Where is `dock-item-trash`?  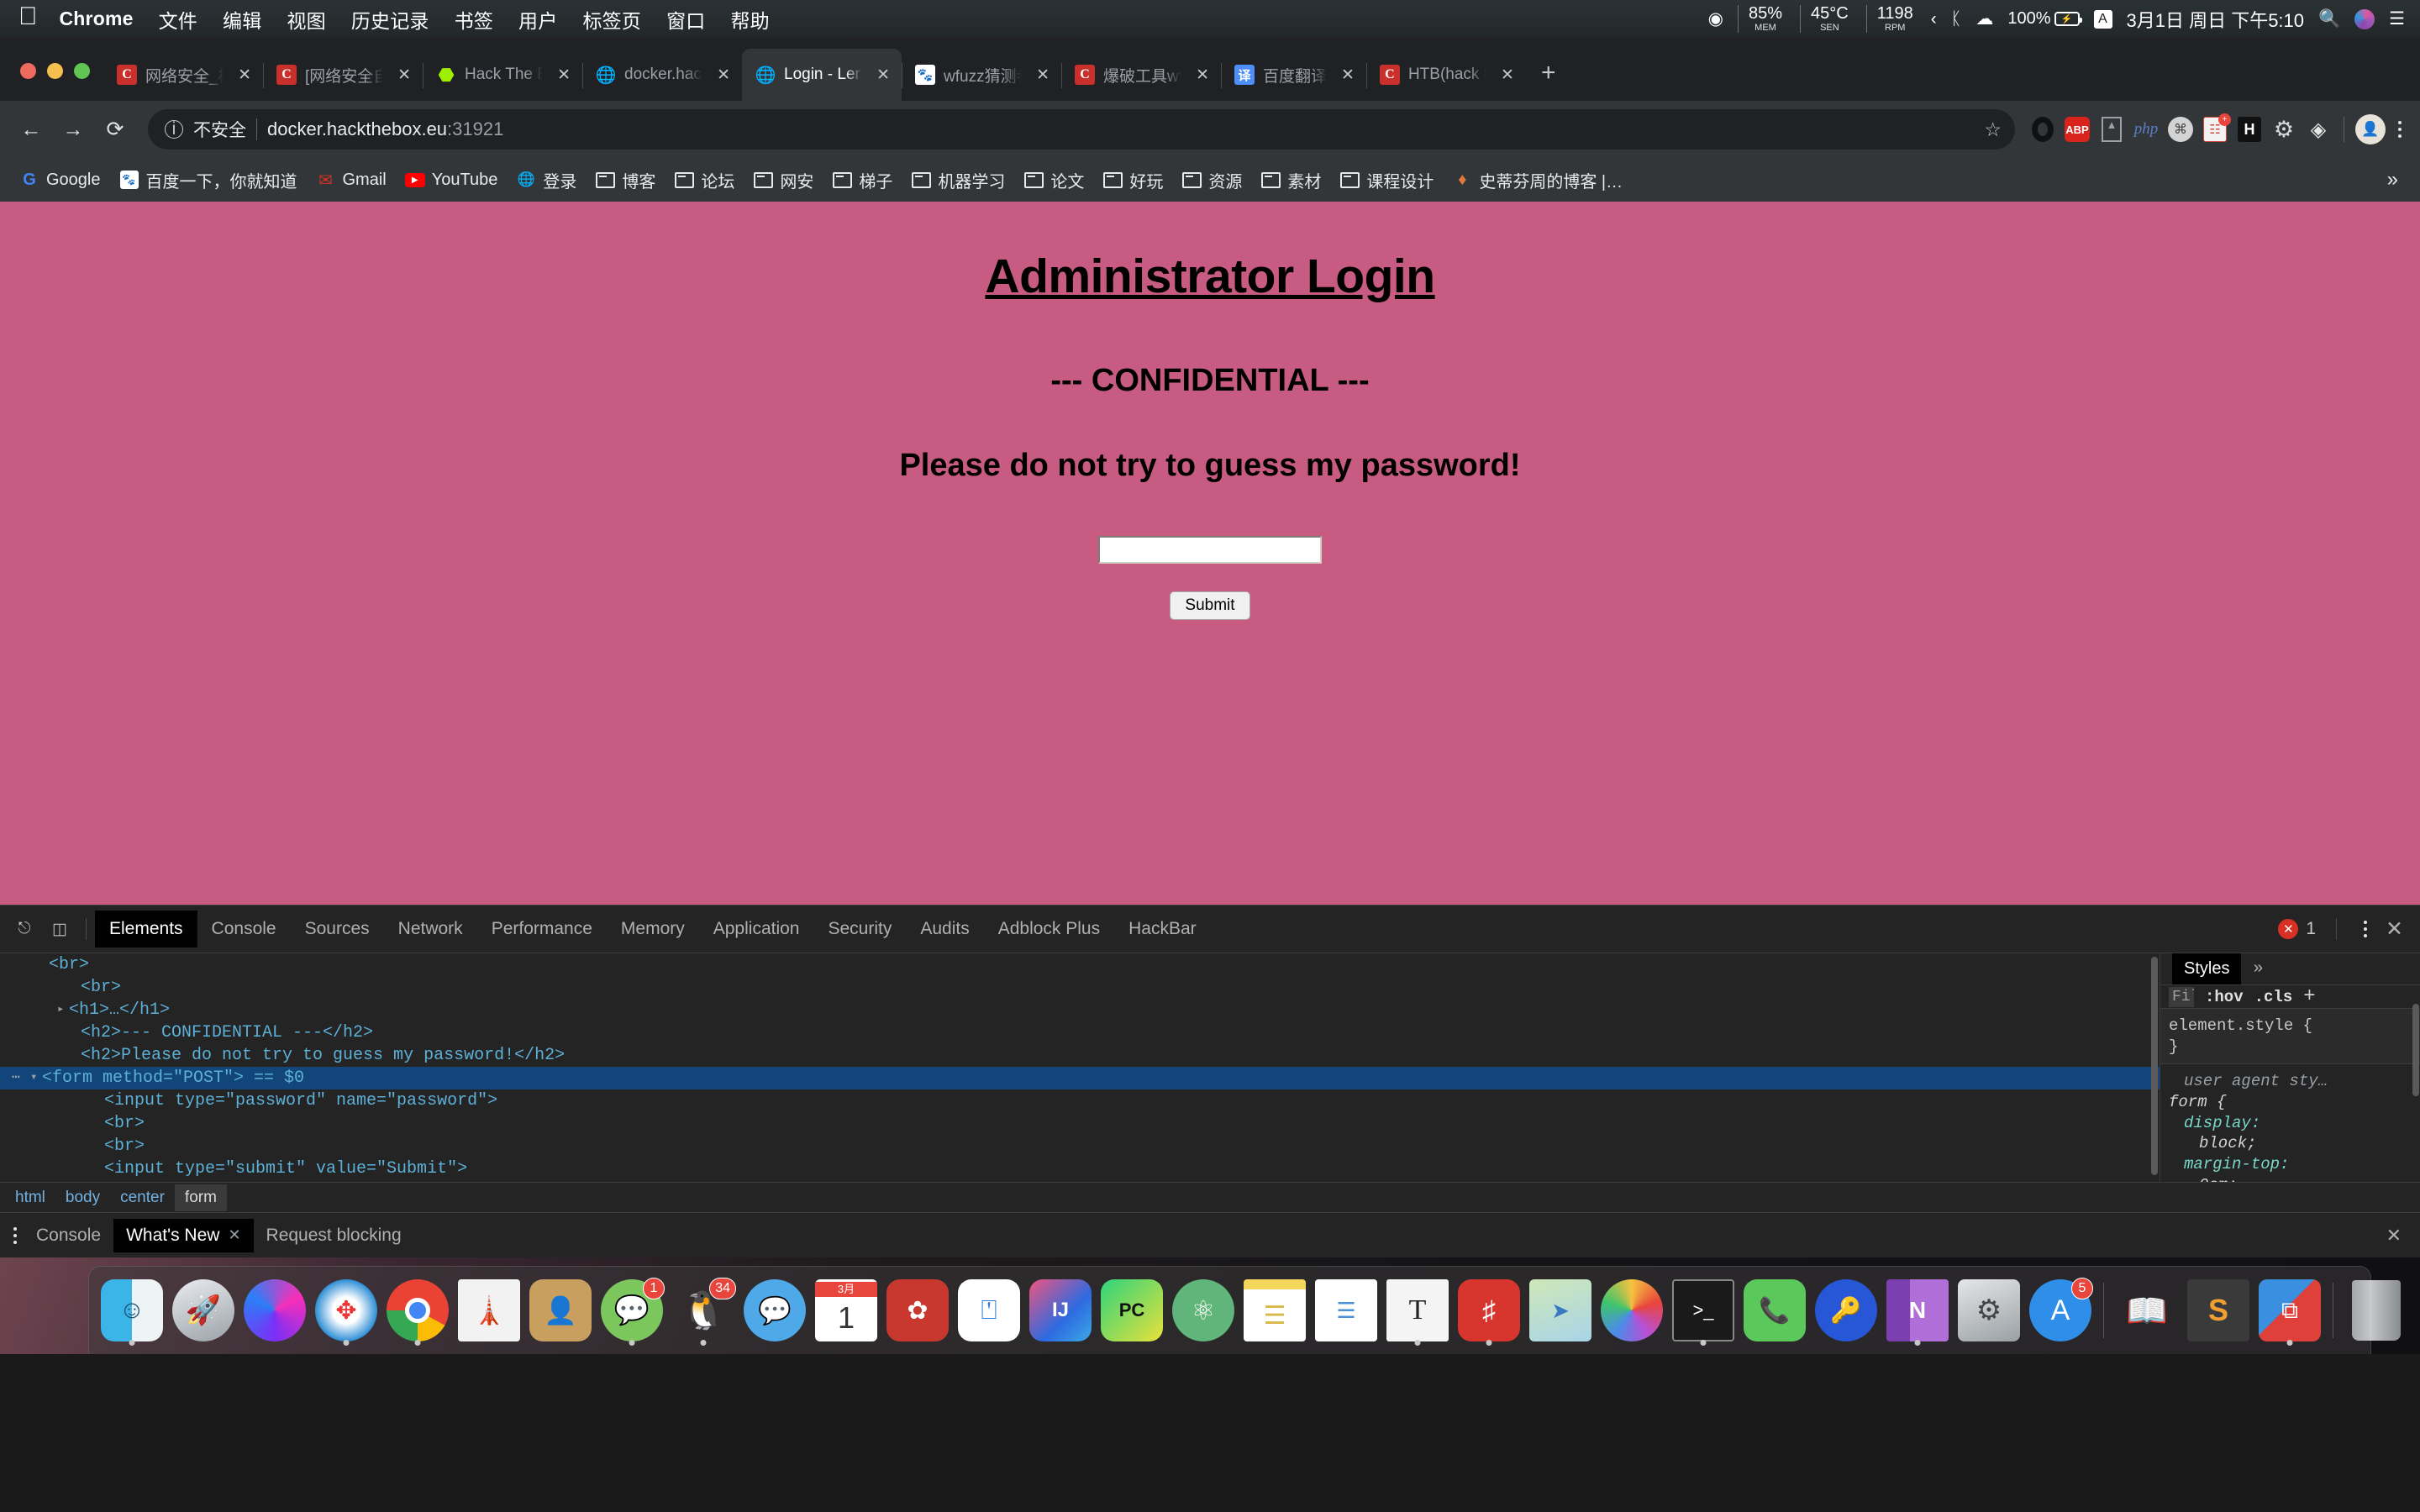 dock-item-trash is located at coordinates (2376, 1310).